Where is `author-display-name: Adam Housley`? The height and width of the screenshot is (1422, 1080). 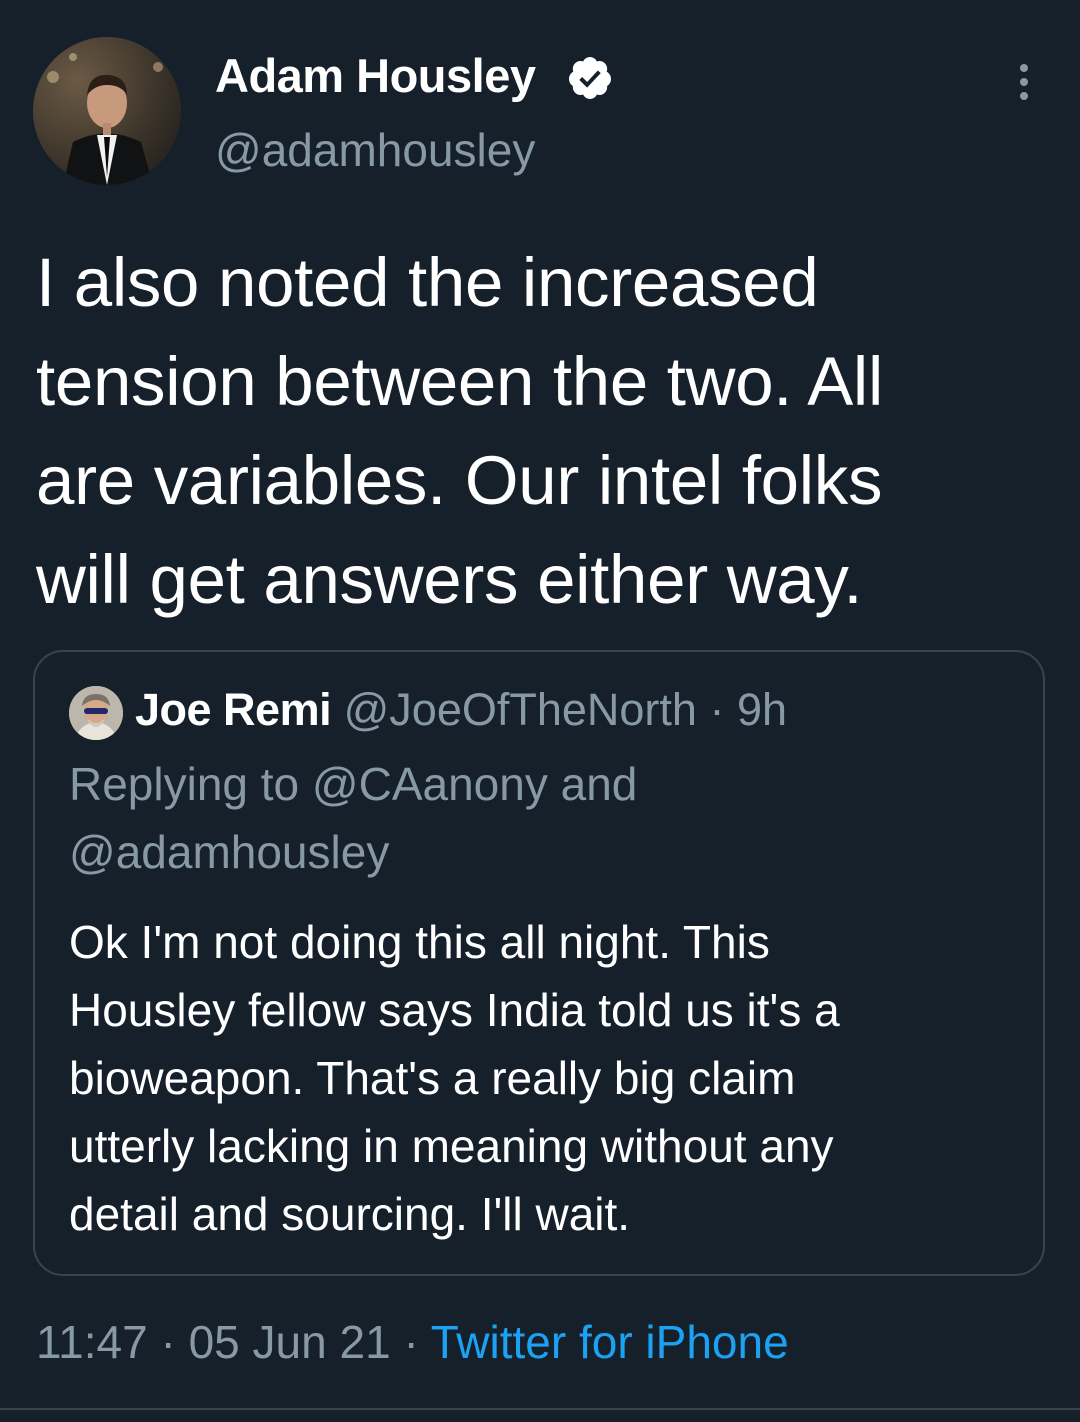
author-display-name: Adam Housley is located at coordinates (375, 76).